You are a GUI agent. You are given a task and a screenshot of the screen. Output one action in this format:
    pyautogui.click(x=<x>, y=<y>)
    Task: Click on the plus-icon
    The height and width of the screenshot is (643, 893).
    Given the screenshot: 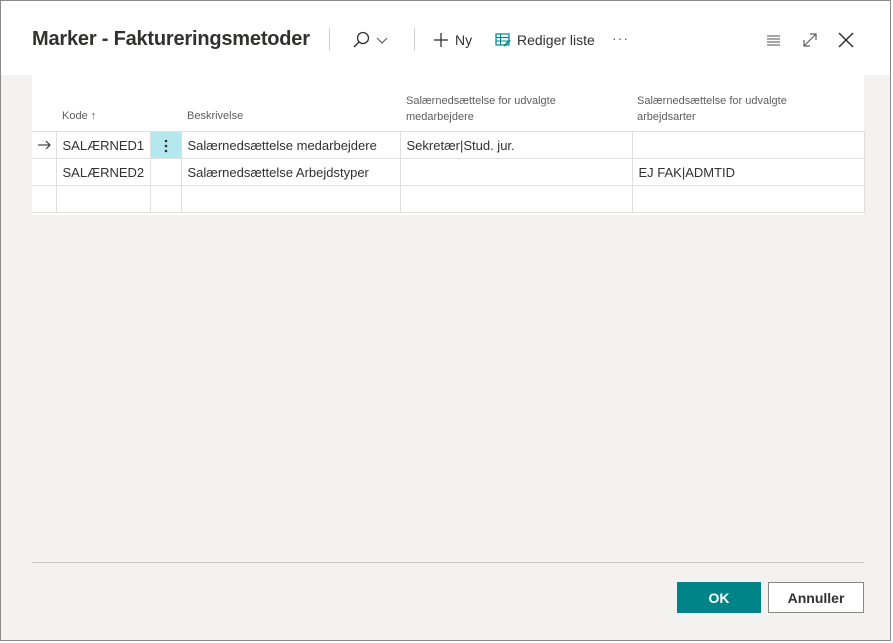 What is the action you would take?
    pyautogui.click(x=441, y=40)
    